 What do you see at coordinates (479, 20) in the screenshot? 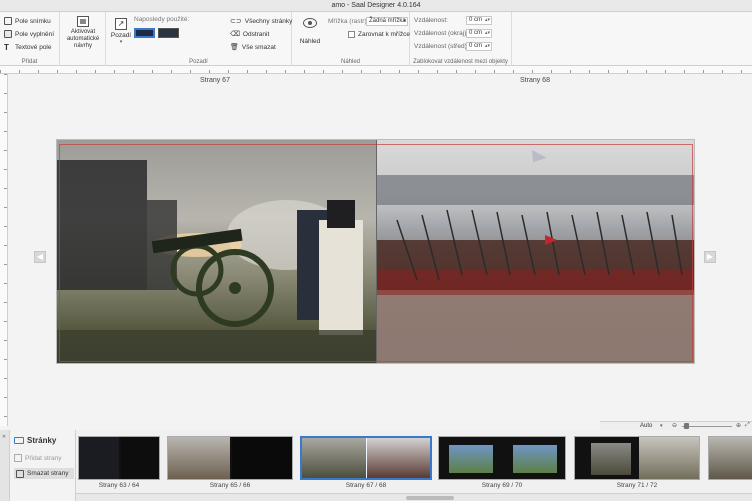
I see `distance-stepper: 0 cm ▴▾` at bounding box center [479, 20].